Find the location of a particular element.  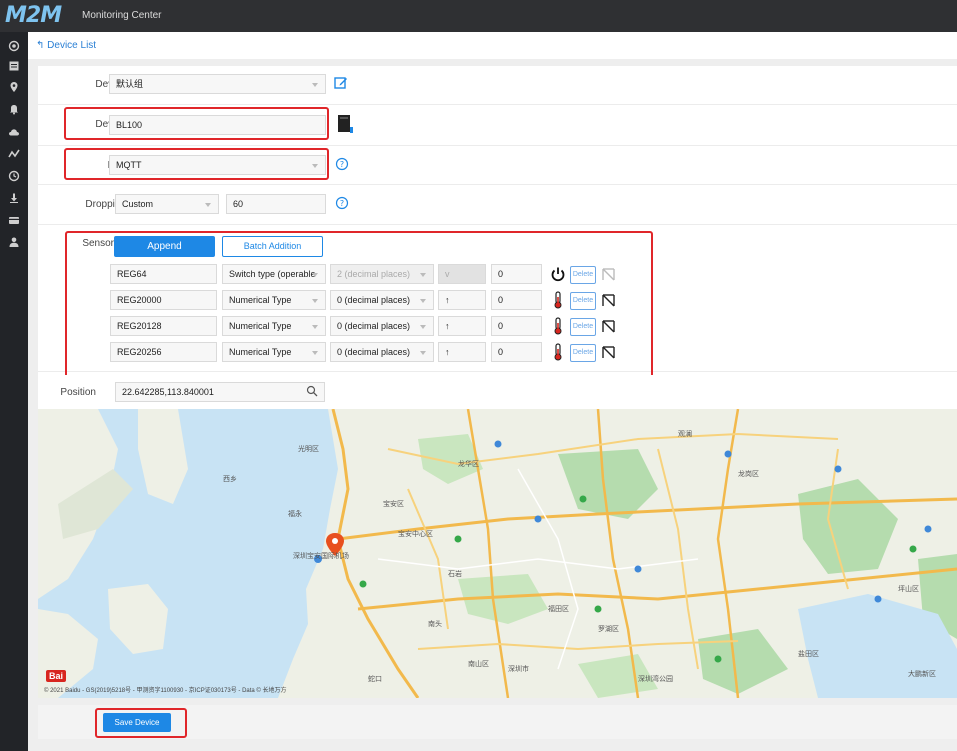

dropping-mode-select: Custom is located at coordinates (167, 204).